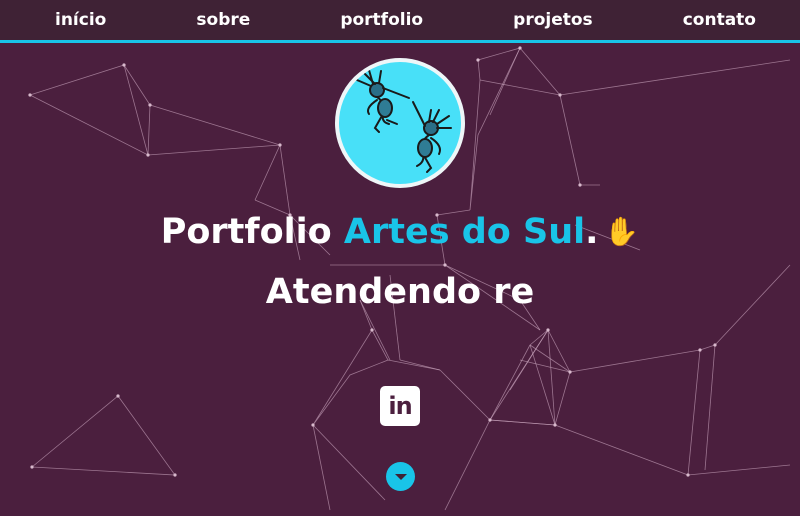 The height and width of the screenshot is (516, 800). I want to click on waving-hand-icon: ✋, so click(622, 231).